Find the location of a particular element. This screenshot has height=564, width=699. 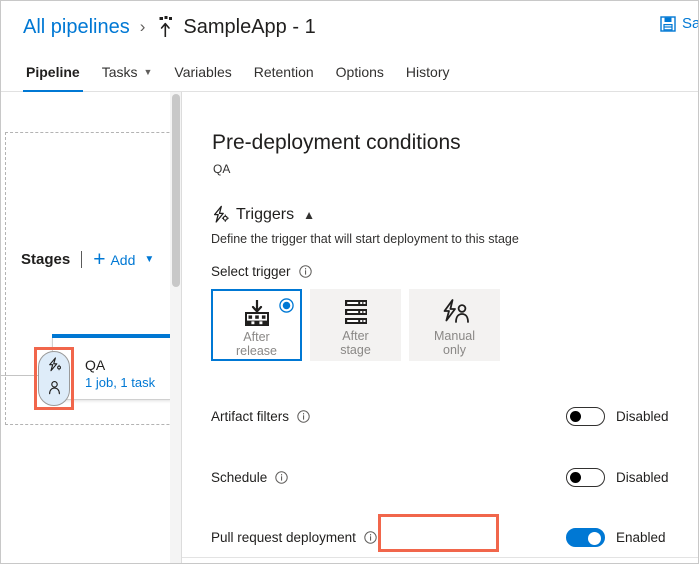

pre-deployment-conditions-button is located at coordinates (54, 378).